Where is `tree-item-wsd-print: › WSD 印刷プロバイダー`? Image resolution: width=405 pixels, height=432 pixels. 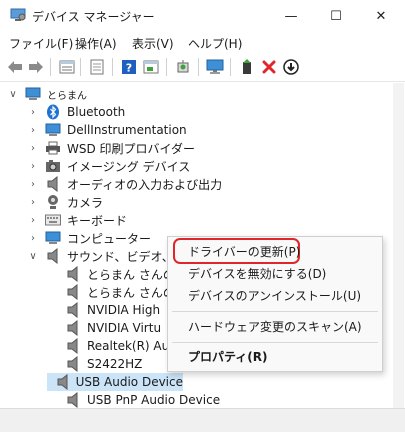 tree-item-wsd-print: › WSD 印刷プロバイダー is located at coordinates (111, 148).